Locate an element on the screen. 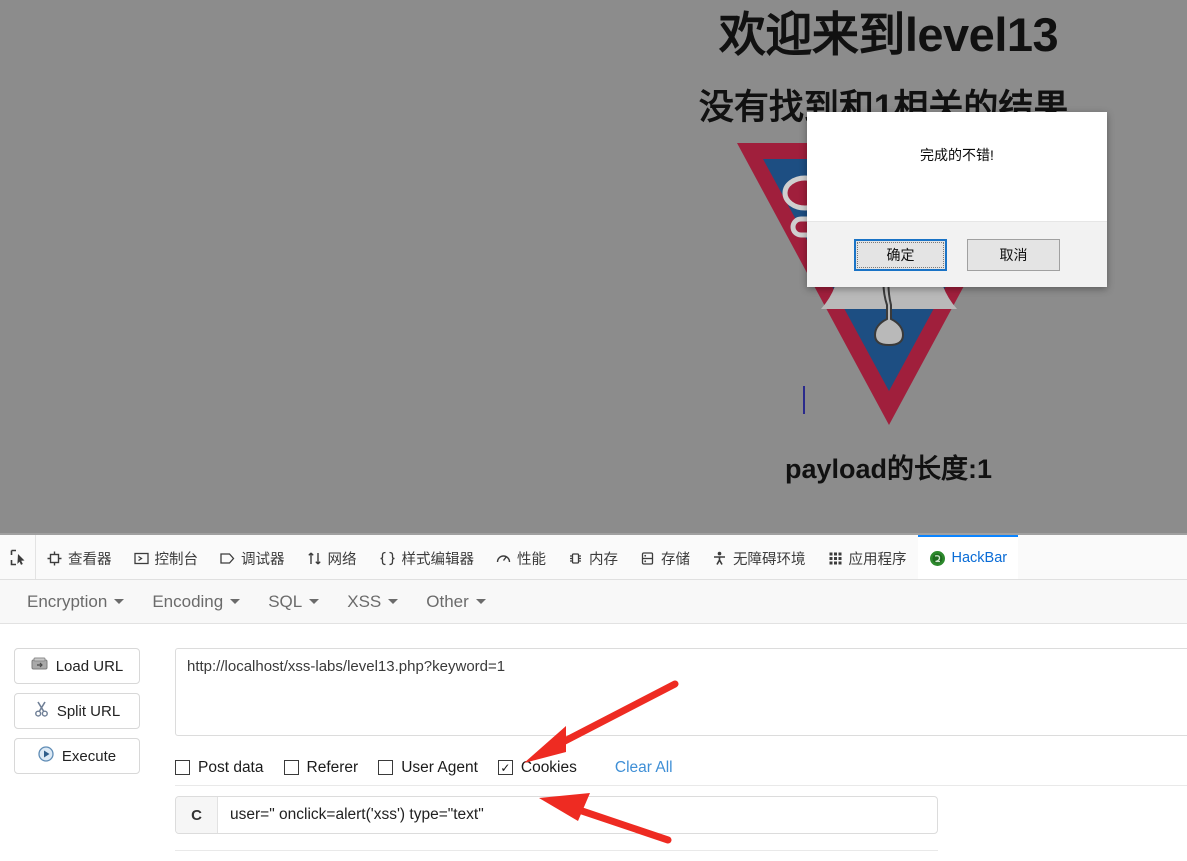 Image resolution: width=1187 pixels, height=861 pixels. menu-encoding: Encoding is located at coordinates (196, 602).